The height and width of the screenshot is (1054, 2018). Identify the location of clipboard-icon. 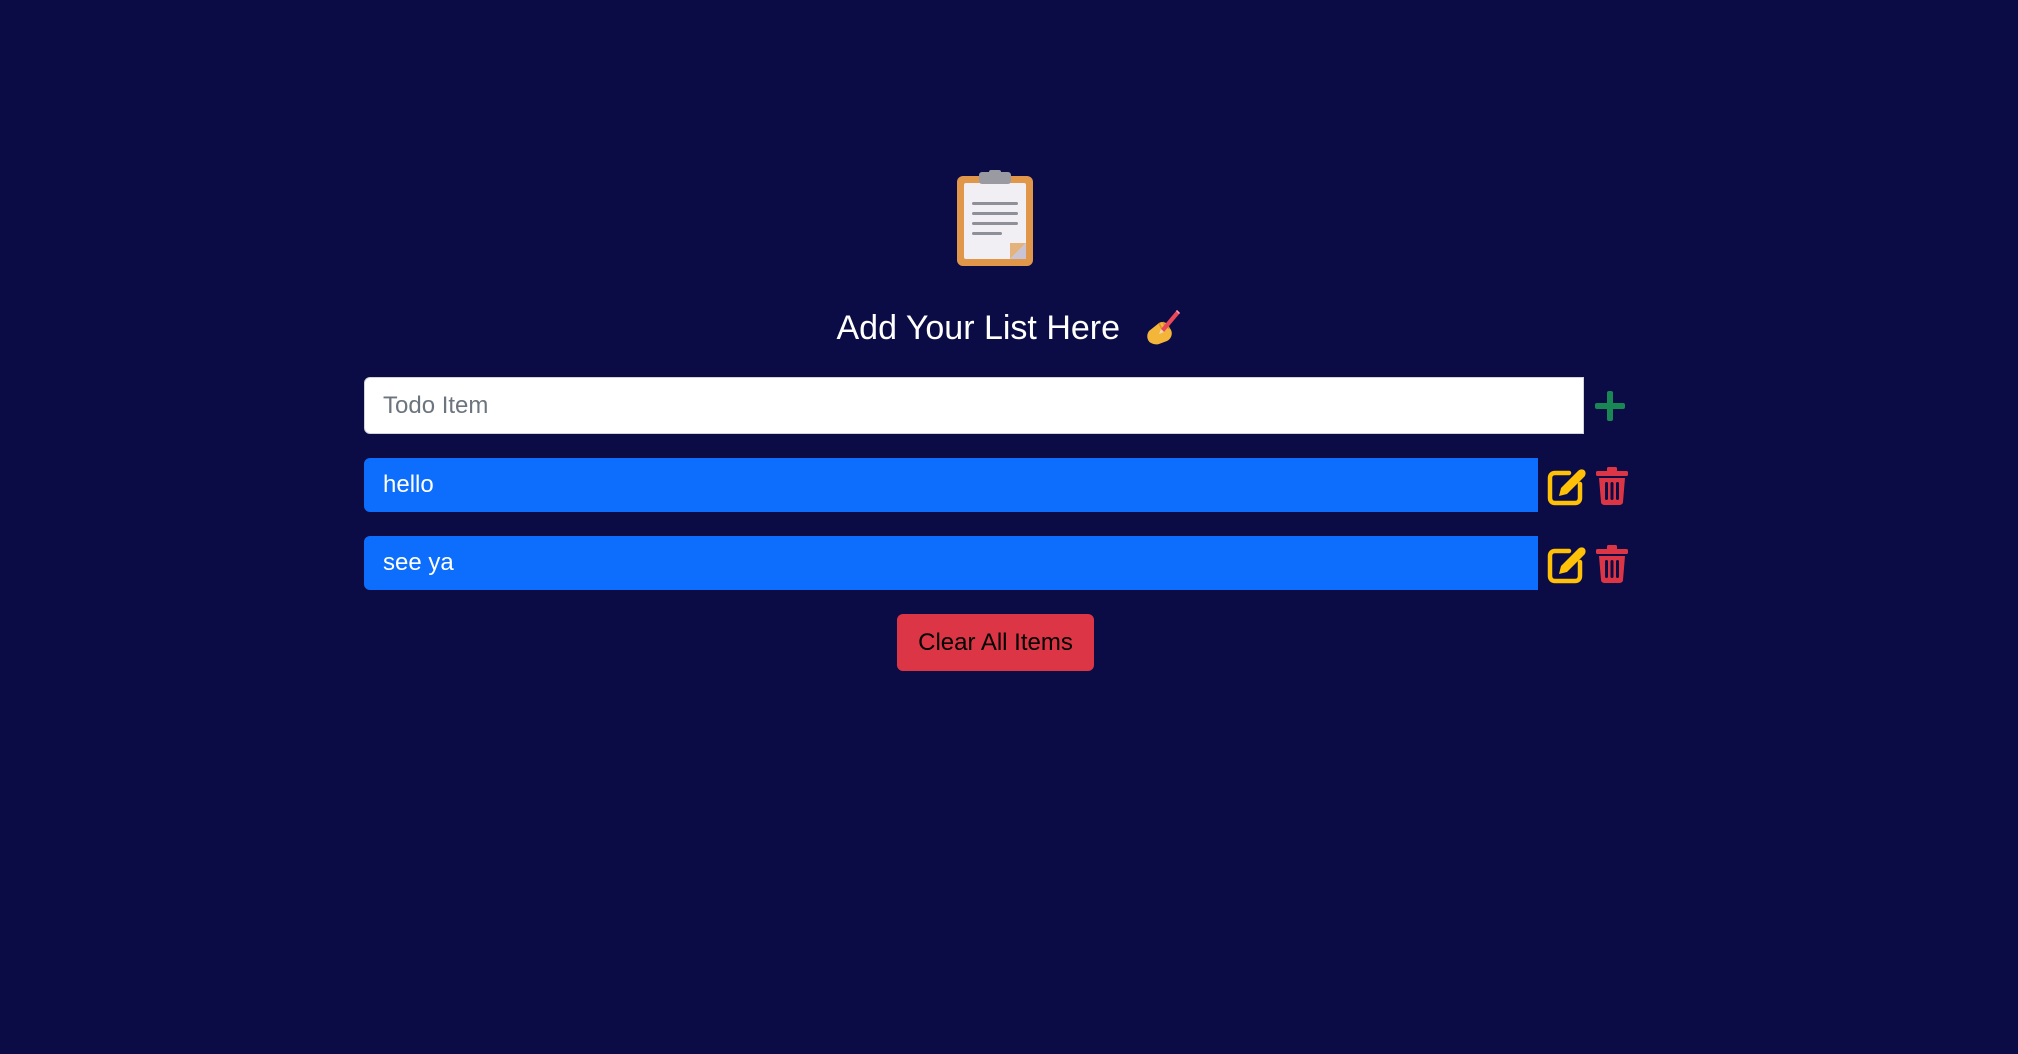
(995, 218).